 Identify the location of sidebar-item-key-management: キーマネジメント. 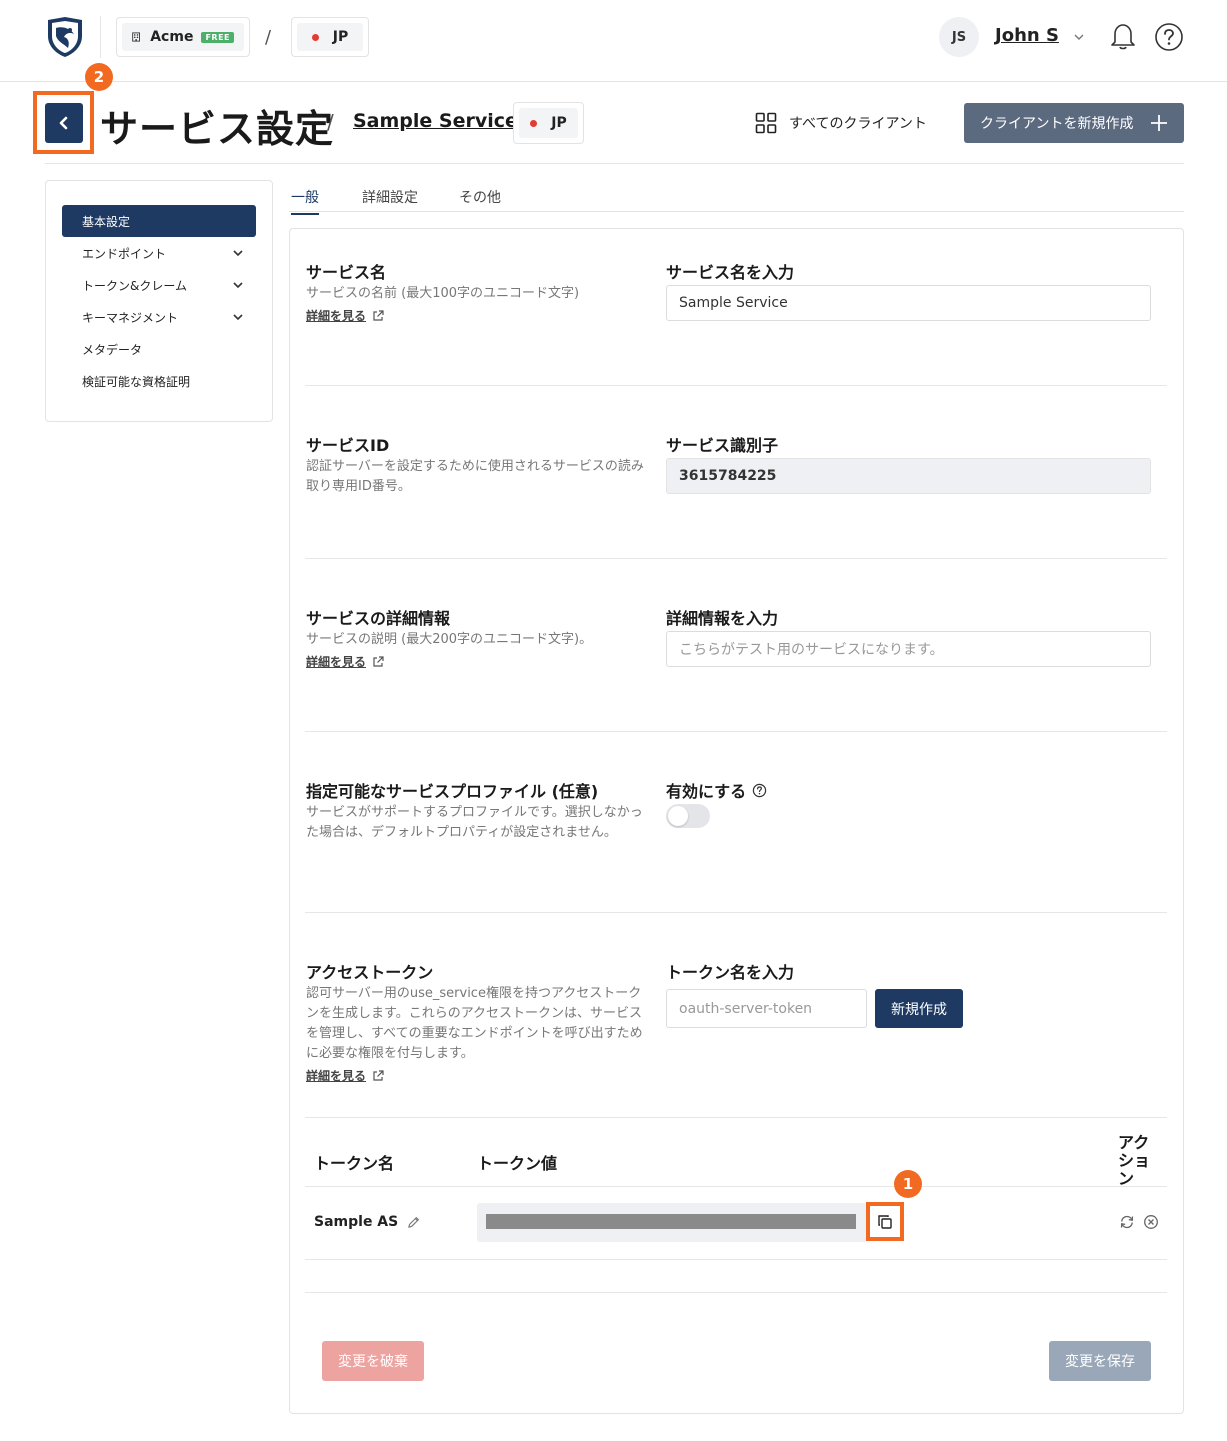
(159, 317).